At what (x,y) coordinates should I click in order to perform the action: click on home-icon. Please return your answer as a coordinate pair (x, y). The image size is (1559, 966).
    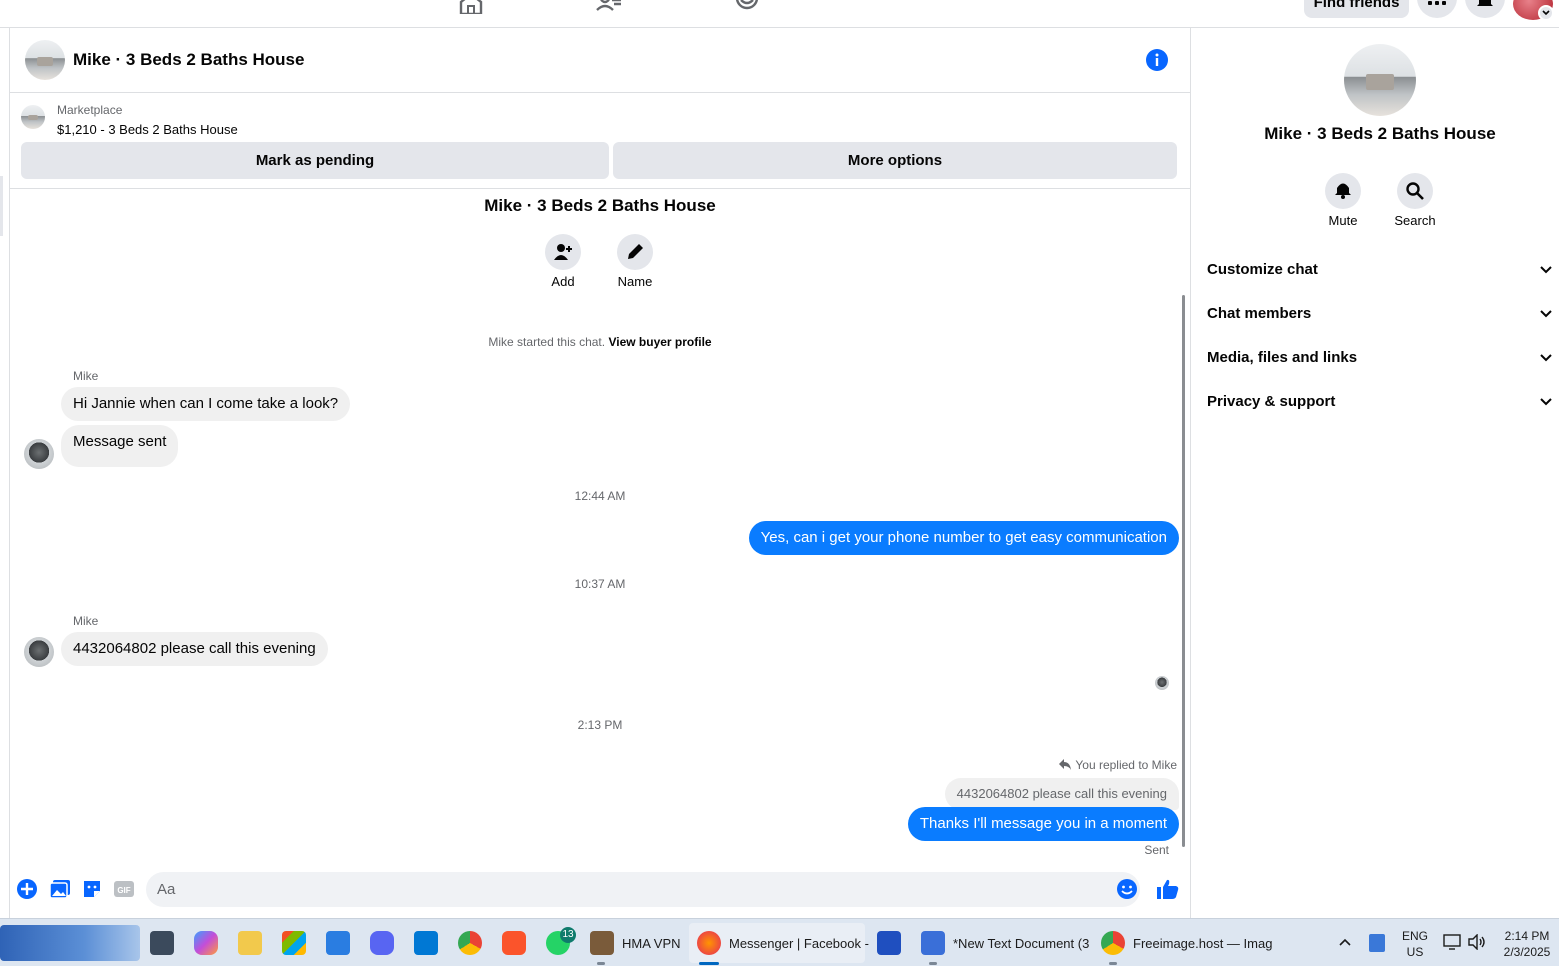
    Looking at the image, I should click on (471, 7).